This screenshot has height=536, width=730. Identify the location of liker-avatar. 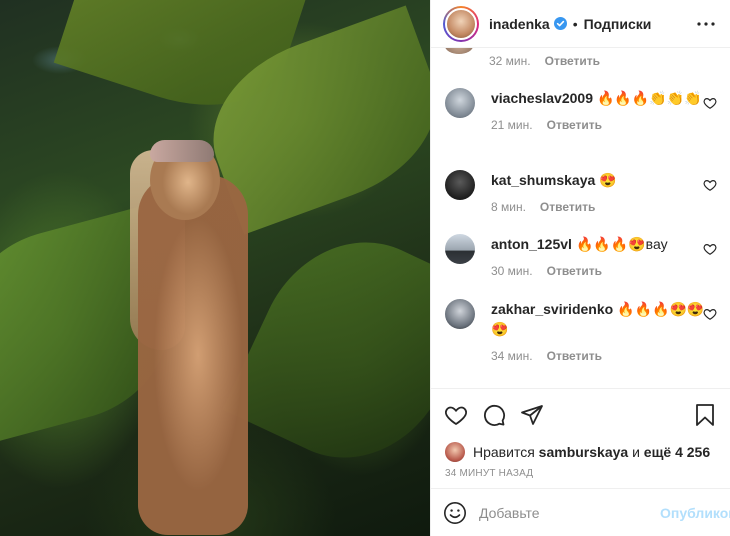
(455, 452).